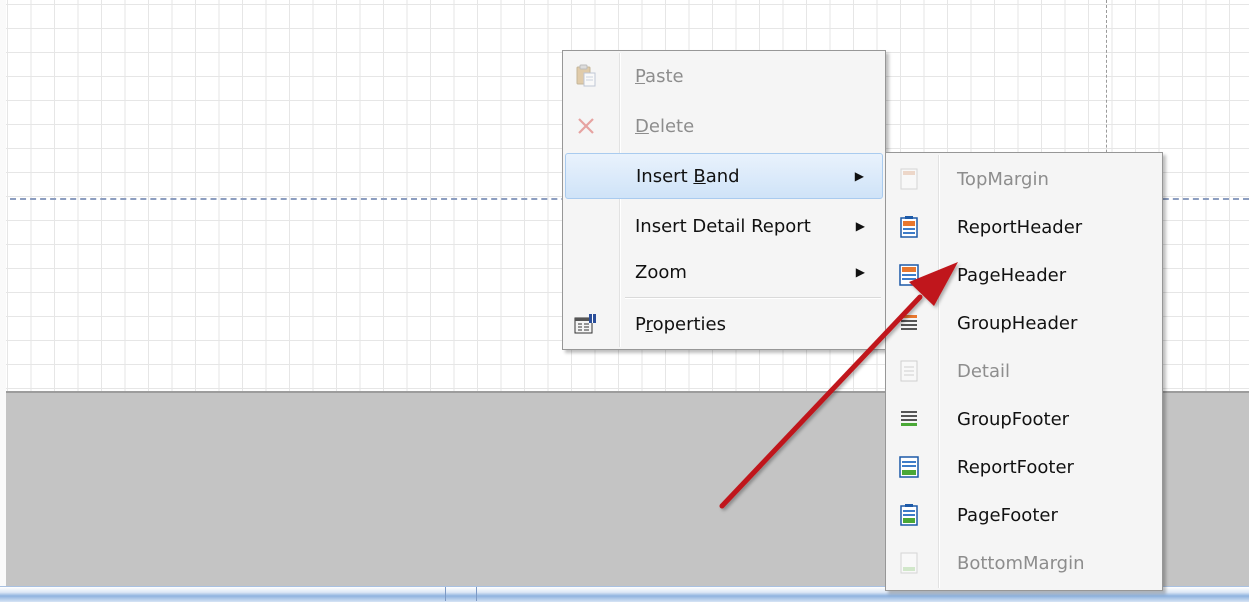 The image size is (1249, 602). What do you see at coordinates (661, 272) in the screenshot?
I see `menu-item-label: Zoom` at bounding box center [661, 272].